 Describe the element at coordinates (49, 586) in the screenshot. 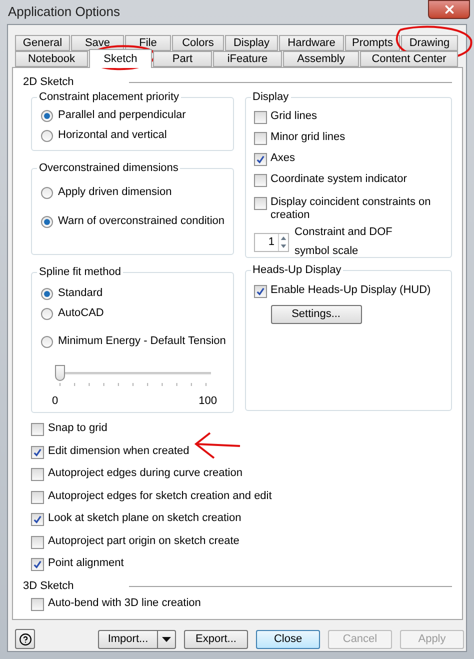

I see `section-title: 3D Sketch` at that location.